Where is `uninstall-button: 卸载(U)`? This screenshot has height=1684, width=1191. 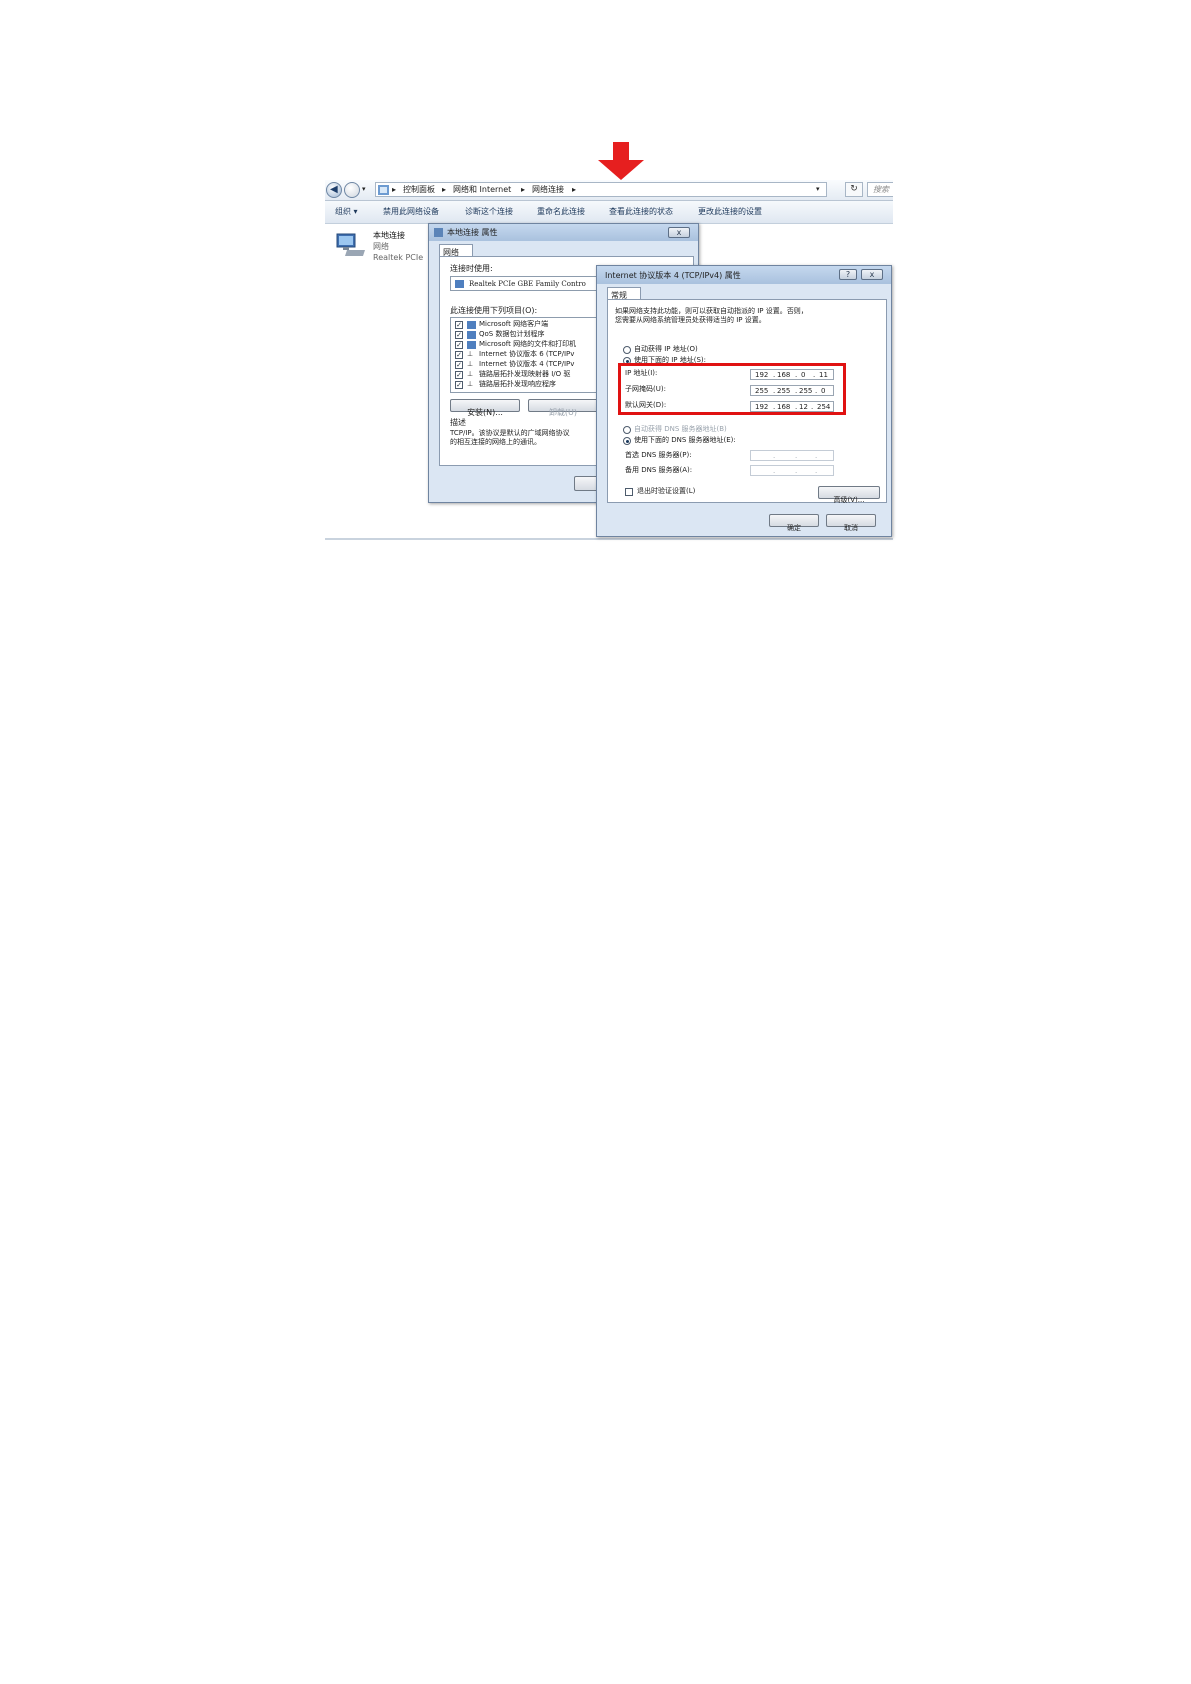
uninstall-button: 卸载(U) is located at coordinates (563, 408).